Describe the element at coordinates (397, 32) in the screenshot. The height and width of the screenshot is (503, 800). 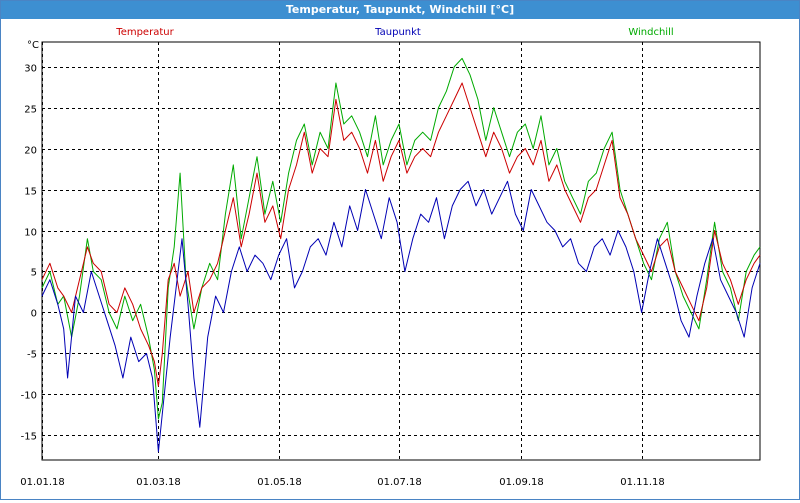
I see `legend-taupunkt: Taupunkt` at that location.